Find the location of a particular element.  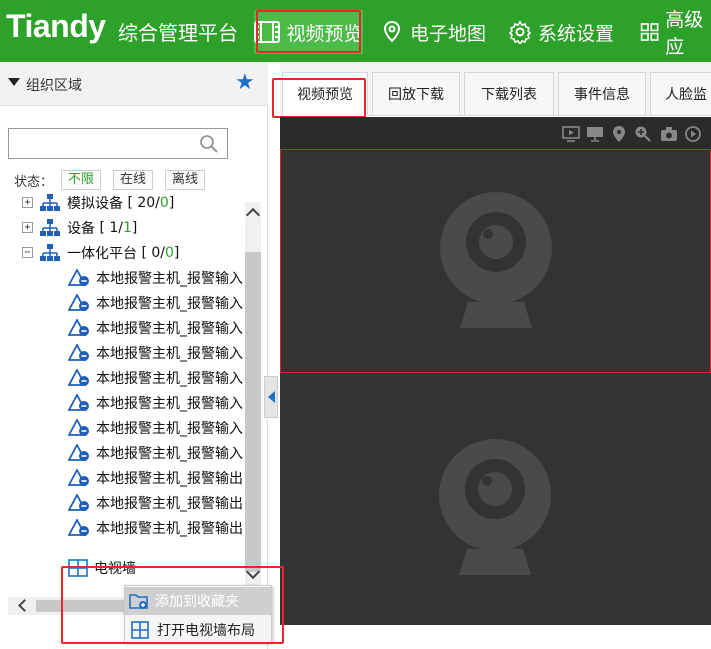

nav-system-settings: 系统设置 is located at coordinates (561, 32).